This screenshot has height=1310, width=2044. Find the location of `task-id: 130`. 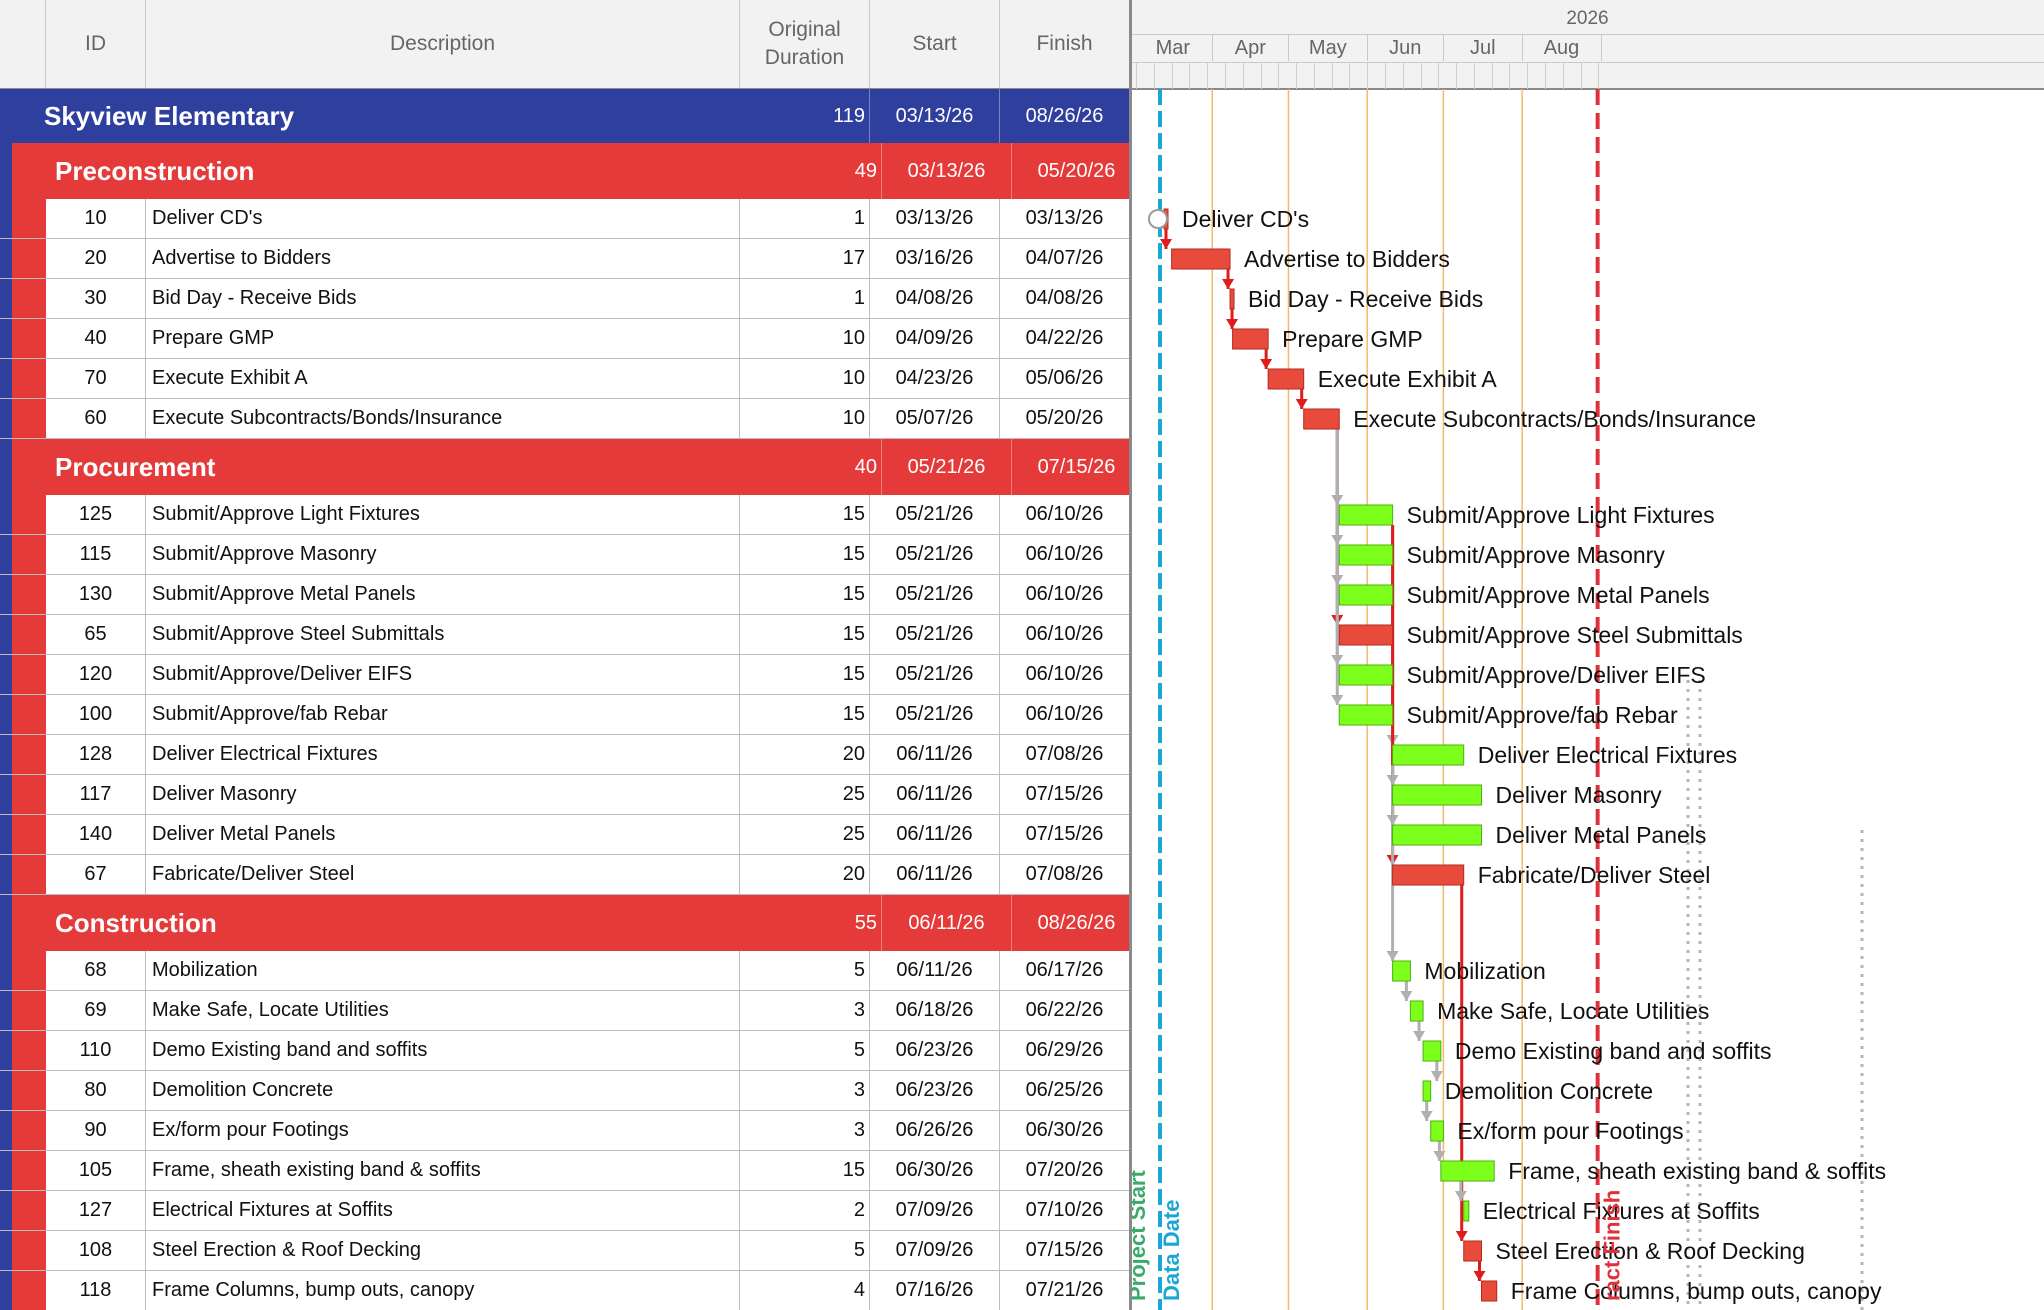

task-id: 130 is located at coordinates (96, 594).